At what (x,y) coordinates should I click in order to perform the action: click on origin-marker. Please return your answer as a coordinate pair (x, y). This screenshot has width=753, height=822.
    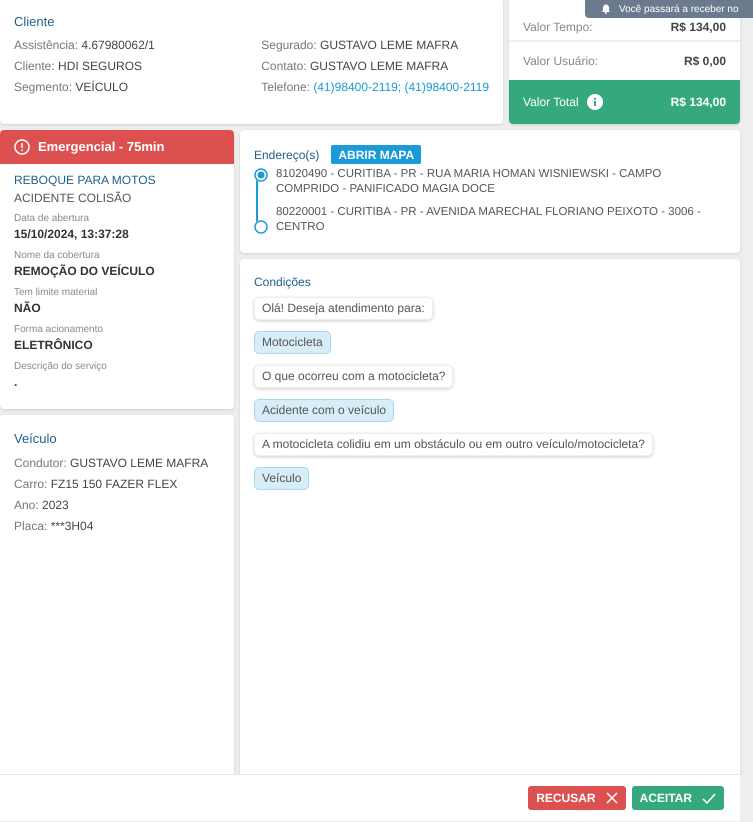
    Looking at the image, I should click on (261, 175).